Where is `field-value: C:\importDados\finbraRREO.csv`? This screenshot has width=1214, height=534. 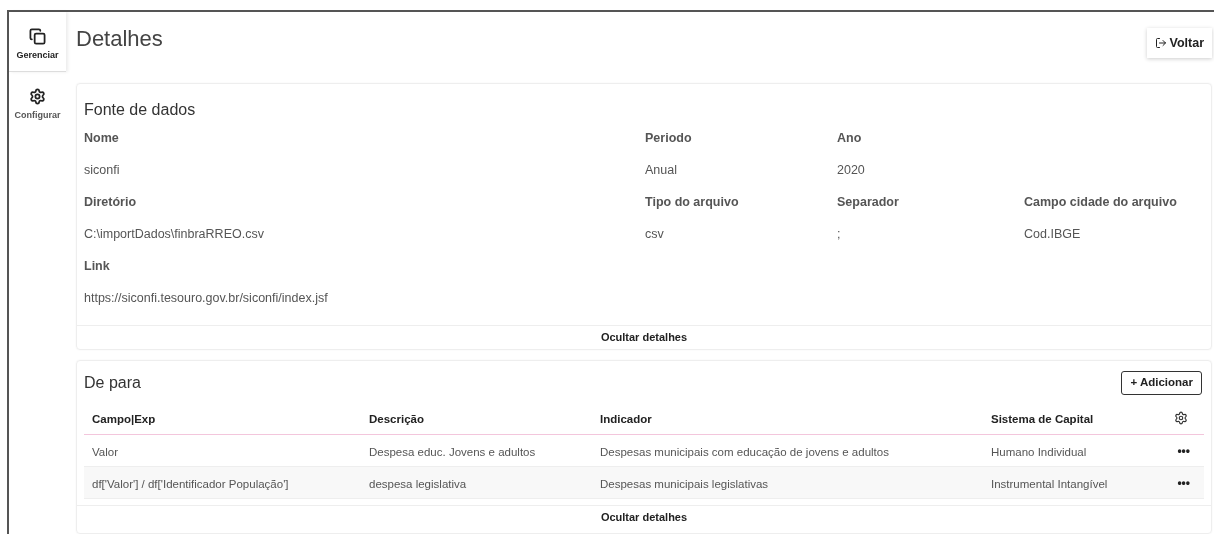 field-value: C:\importDados\finbraRREO.csv is located at coordinates (174, 234).